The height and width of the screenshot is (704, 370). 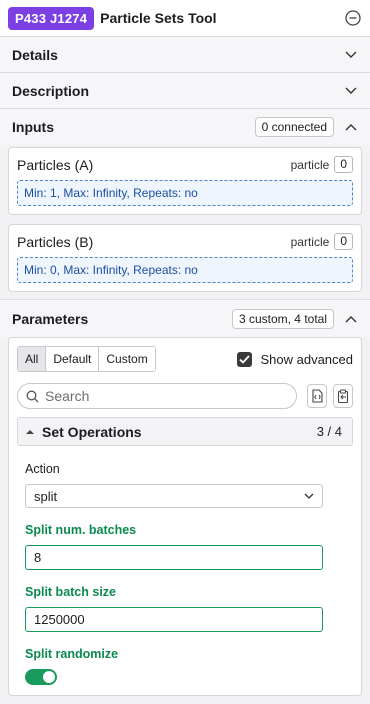 What do you see at coordinates (55, 164) in the screenshot?
I see `input-name: Particles (A)` at bounding box center [55, 164].